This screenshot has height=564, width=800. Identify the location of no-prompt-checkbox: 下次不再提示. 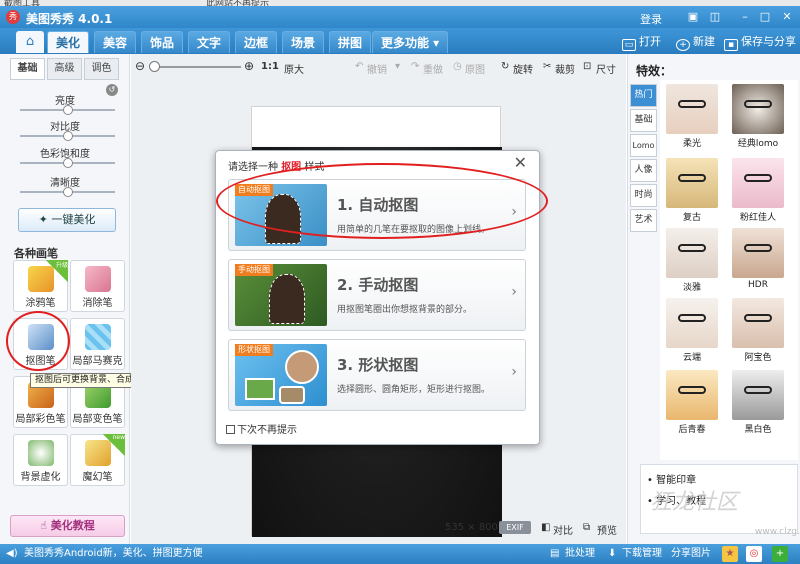
(261, 428).